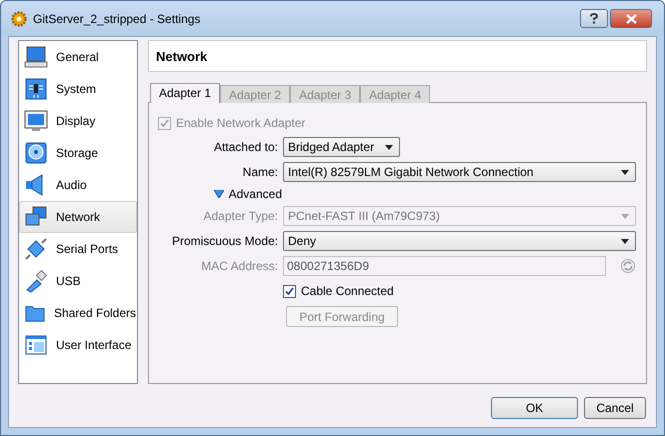 This screenshot has width=665, height=436. Describe the element at coordinates (240, 216) in the screenshot. I see `field-label: Adapter Type:` at that location.